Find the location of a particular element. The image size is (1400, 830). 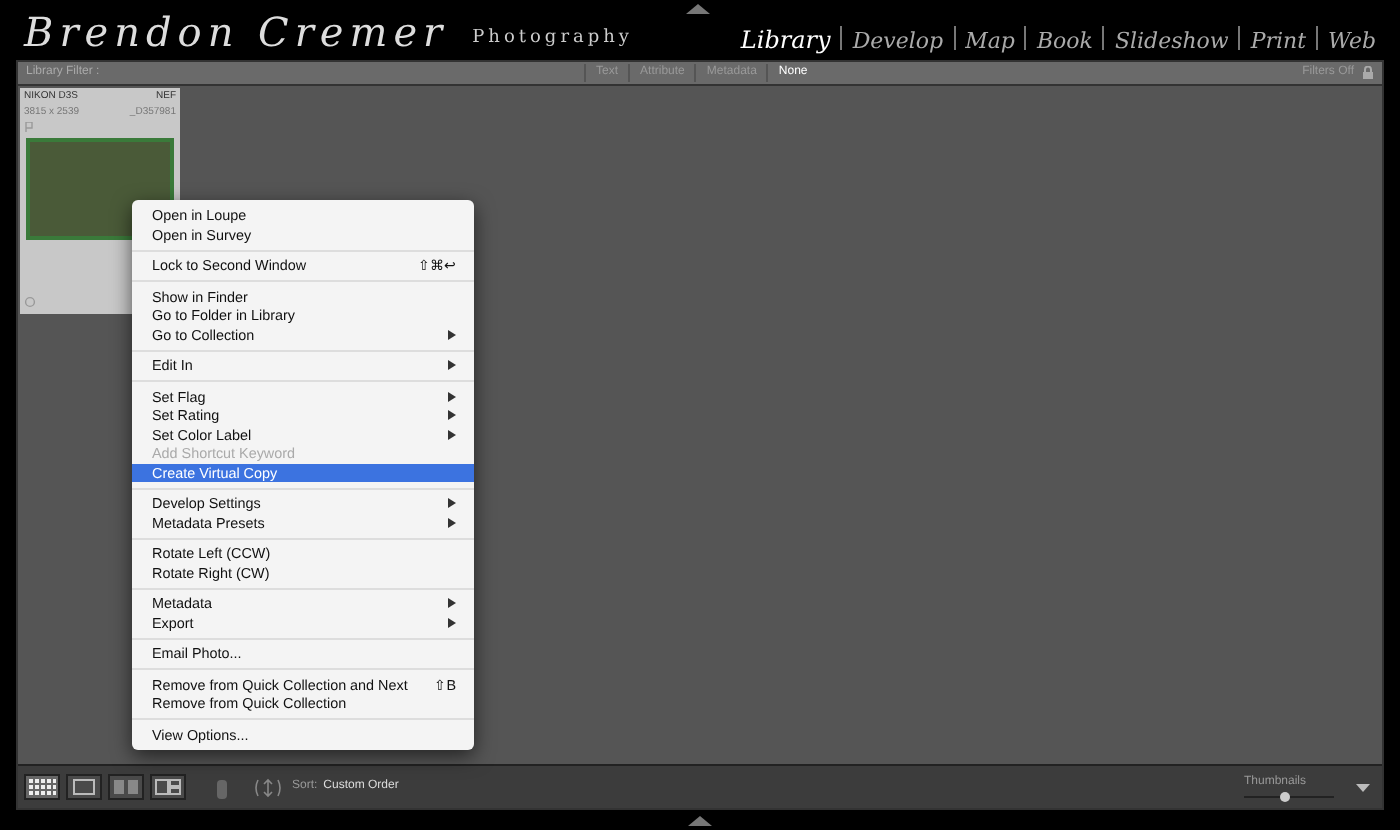

slider-thumb is located at coordinates (1284, 796).